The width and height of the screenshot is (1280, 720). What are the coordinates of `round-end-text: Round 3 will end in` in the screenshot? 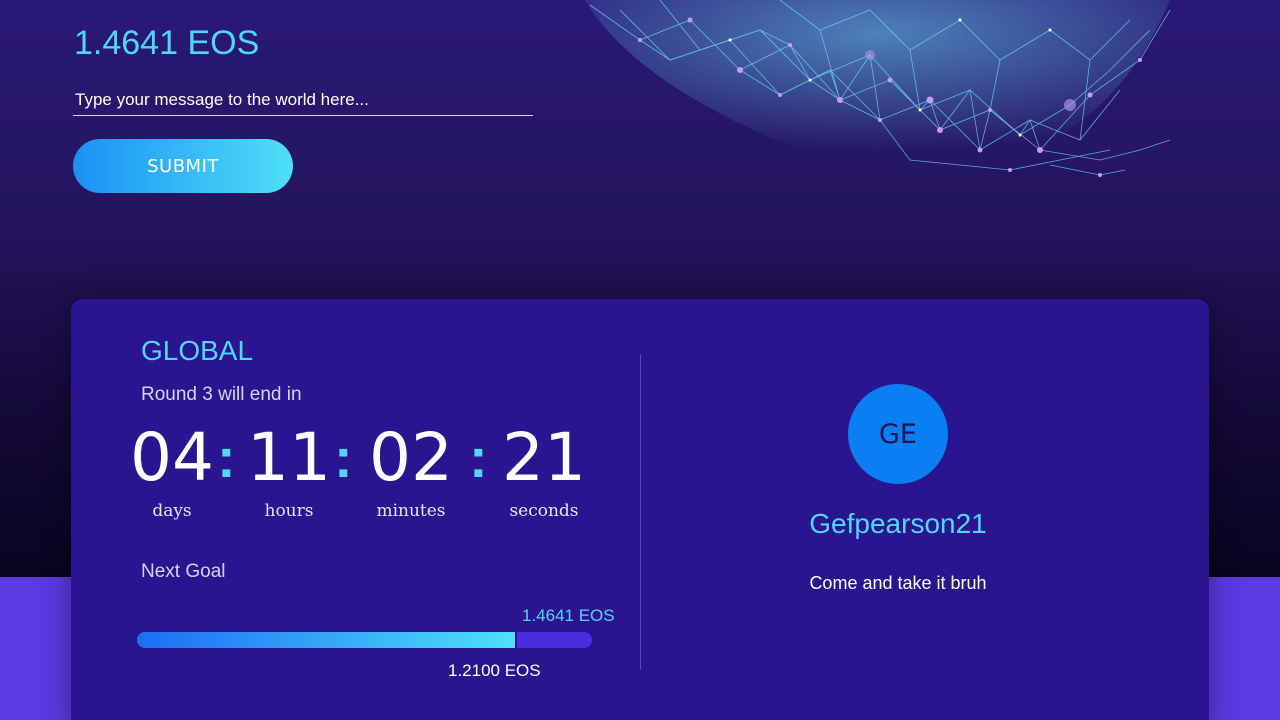 It's located at (221, 394).